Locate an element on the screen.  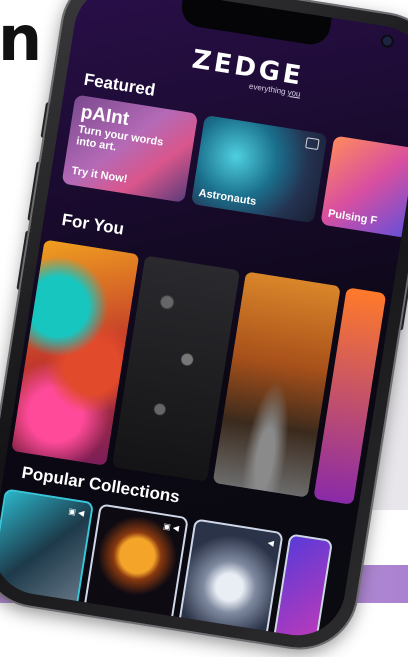
headline-letter: n is located at coordinates (21, 38).